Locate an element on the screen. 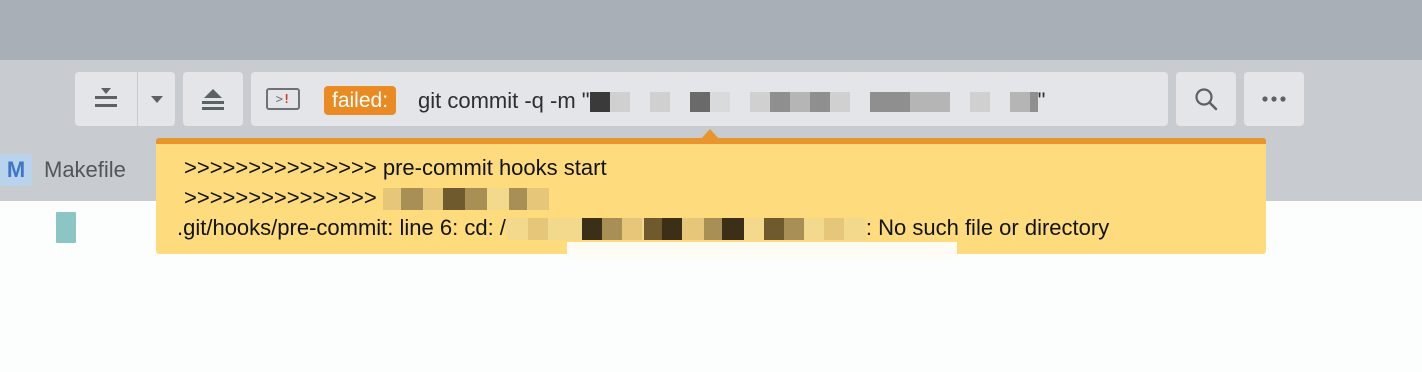  eject-button-group is located at coordinates (213, 99).